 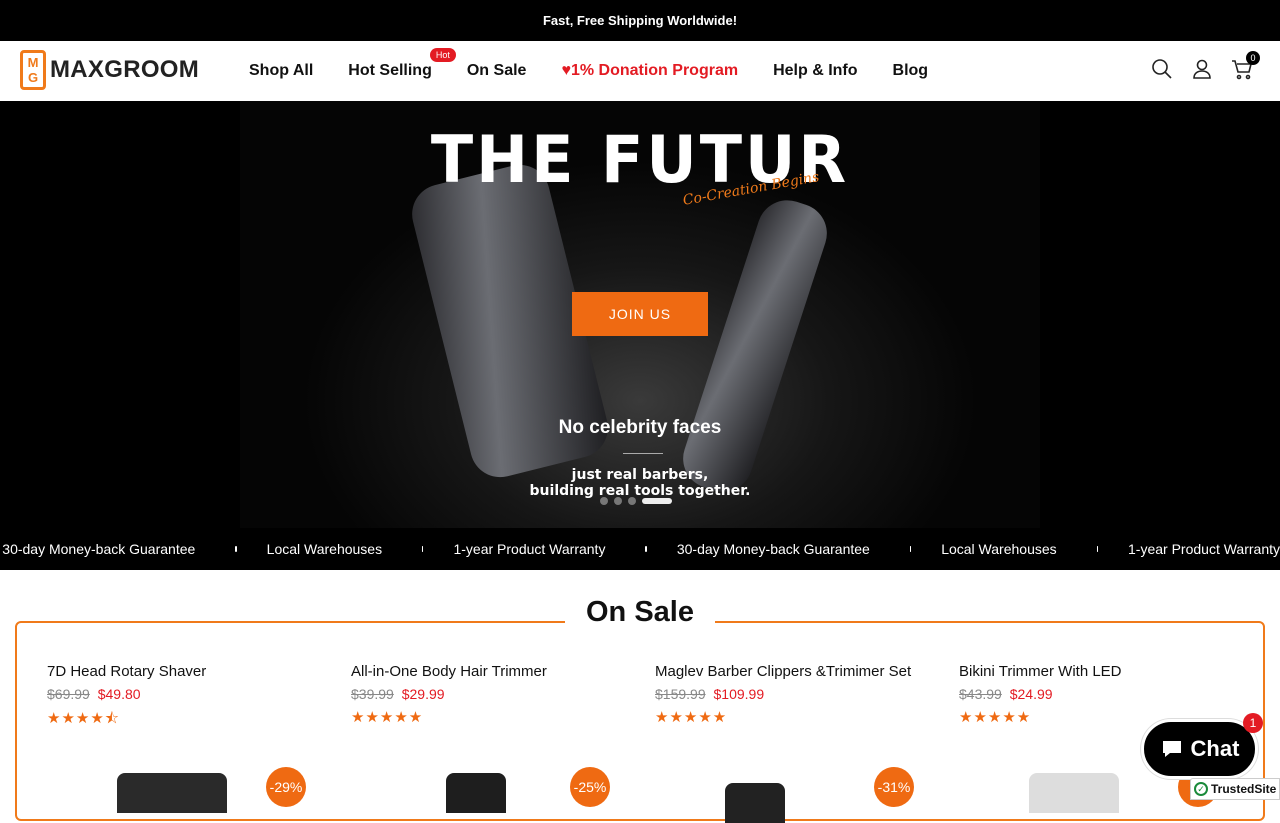 I want to click on trustedsite-badge: ✓ TrustedSite, so click(x=1235, y=789).